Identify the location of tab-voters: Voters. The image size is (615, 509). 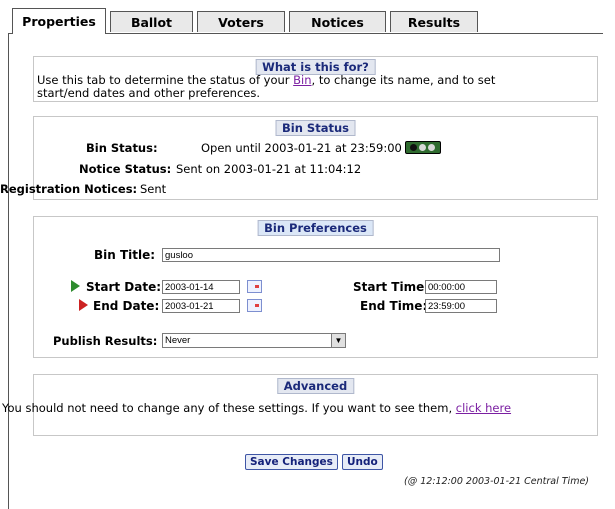
(241, 21).